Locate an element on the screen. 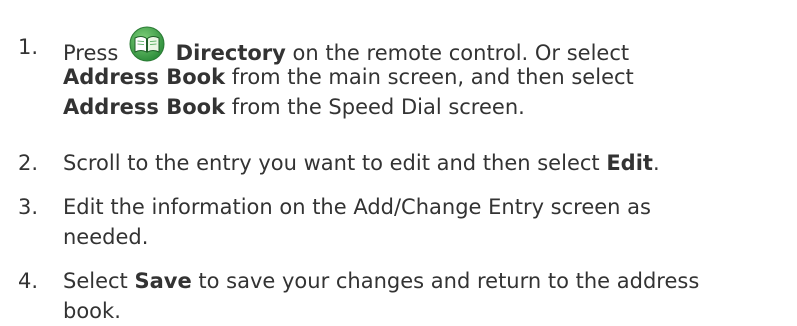 The image size is (797, 326). step-text-segment: from the main screen, and then select is located at coordinates (432, 77).